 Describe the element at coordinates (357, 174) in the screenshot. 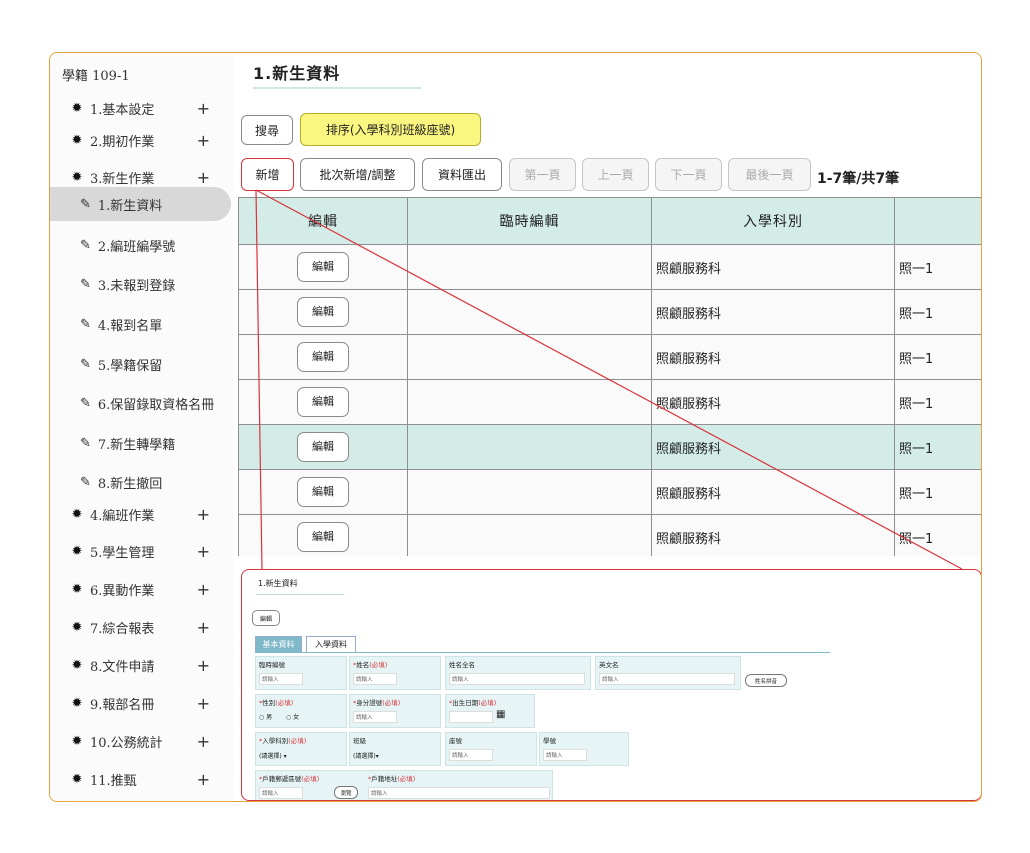

I see `batch-add-button: 批次新增/調整` at that location.